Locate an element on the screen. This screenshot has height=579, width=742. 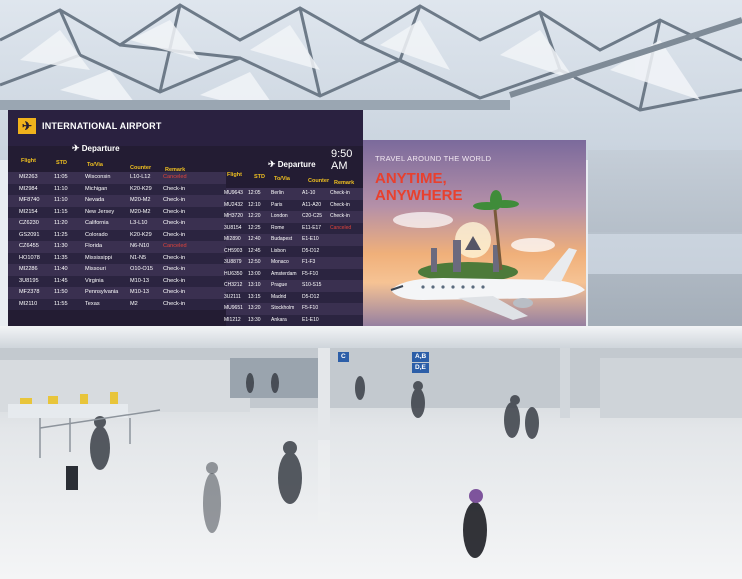
table-row: MF8740 11:10 Nevada M20-M2 Check-in is located at coordinates (117, 201).